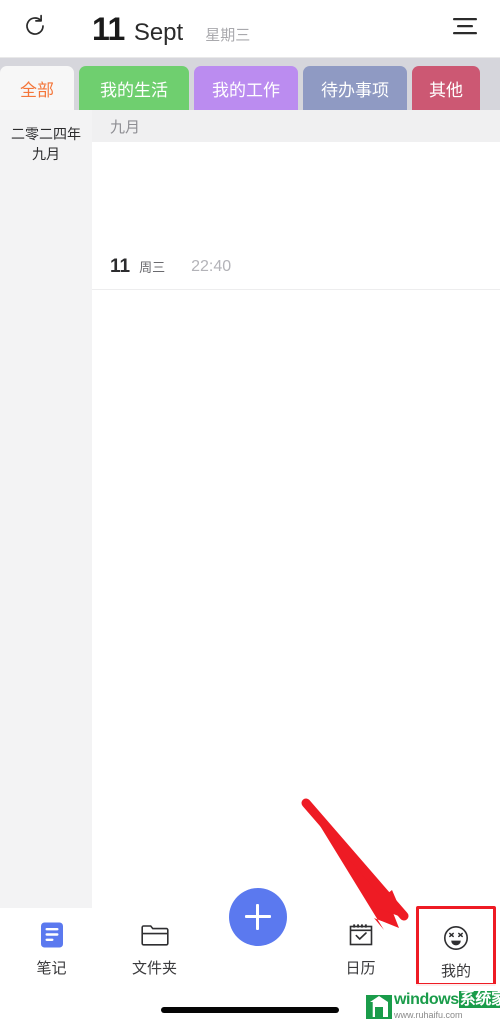  Describe the element at coordinates (37, 88) in the screenshot. I see `tab-all: 全部` at that location.